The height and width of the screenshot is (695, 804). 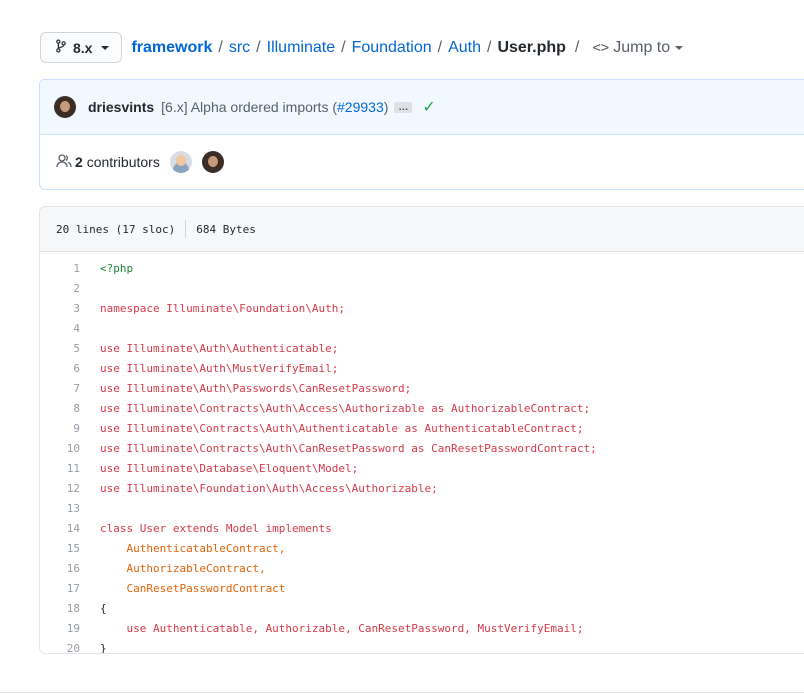 What do you see at coordinates (223, 308) in the screenshot?
I see `code-text: namespace Illuminate\Foundation\Auth;` at bounding box center [223, 308].